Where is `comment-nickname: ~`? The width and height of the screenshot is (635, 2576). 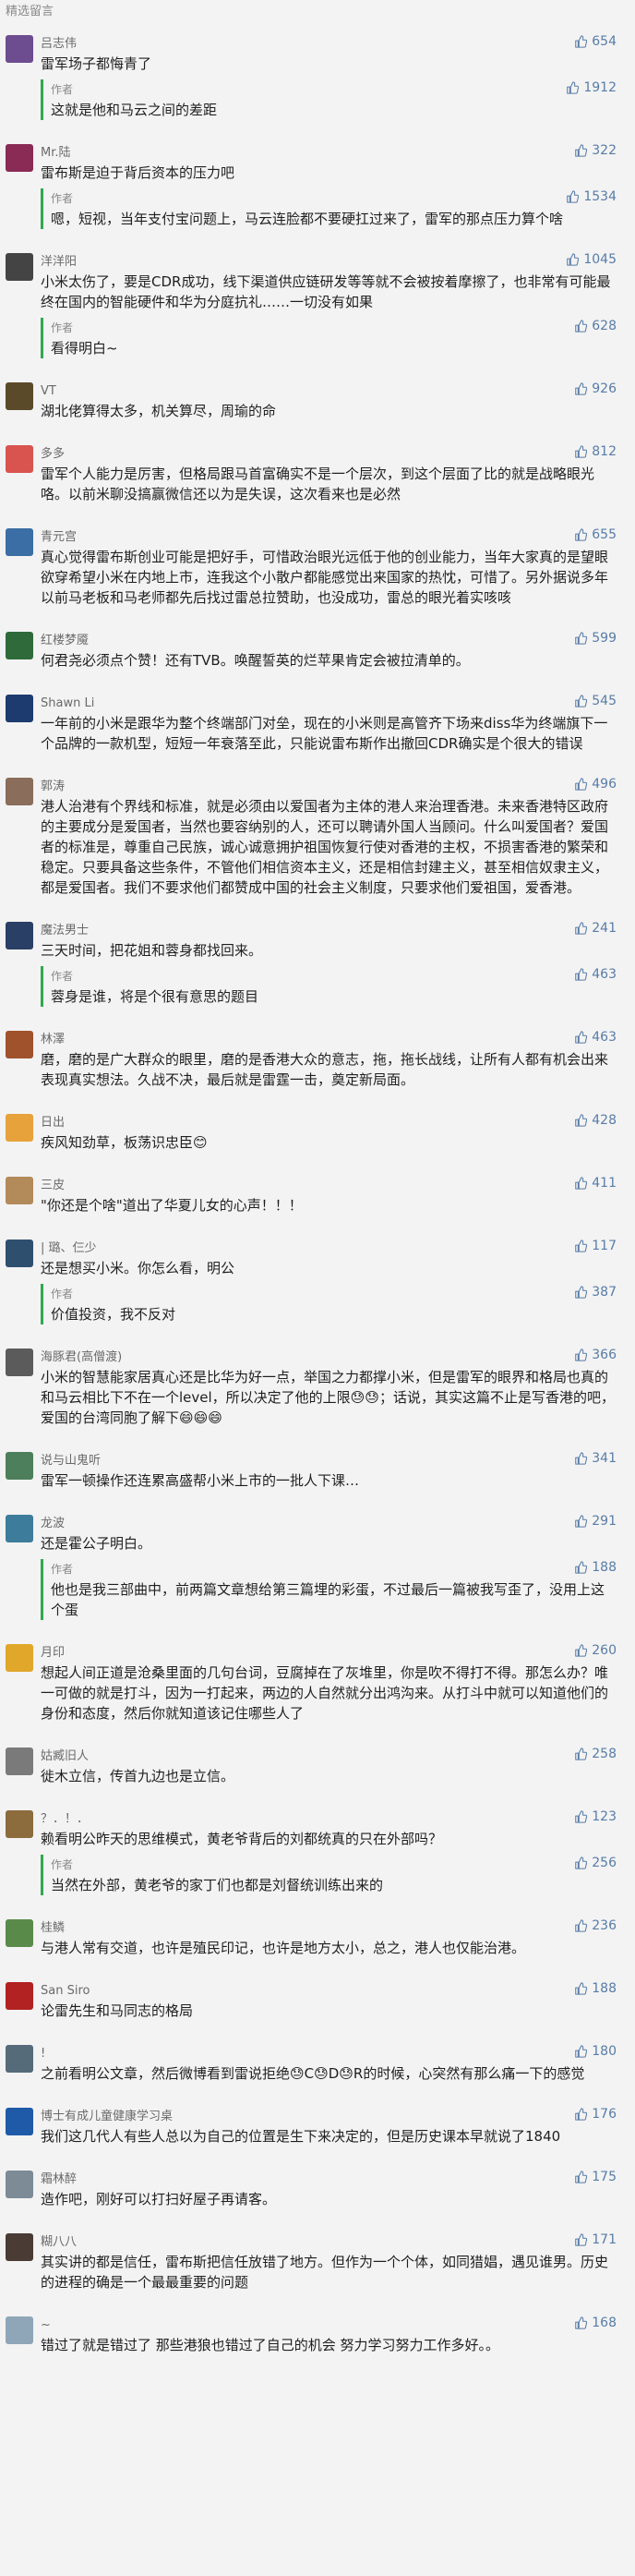
comment-nickname: ~ is located at coordinates (46, 2325).